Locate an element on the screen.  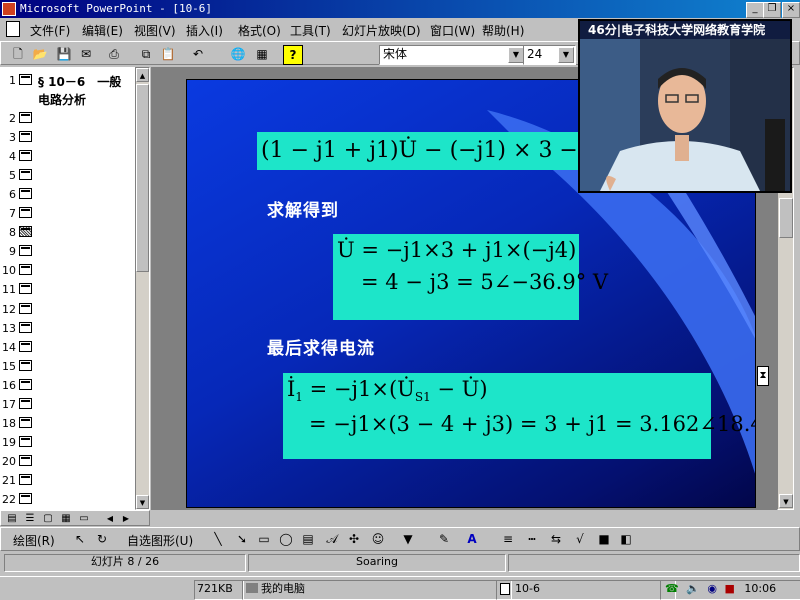
select-arrow-icon: ↖ is located at coordinates (80, 539).